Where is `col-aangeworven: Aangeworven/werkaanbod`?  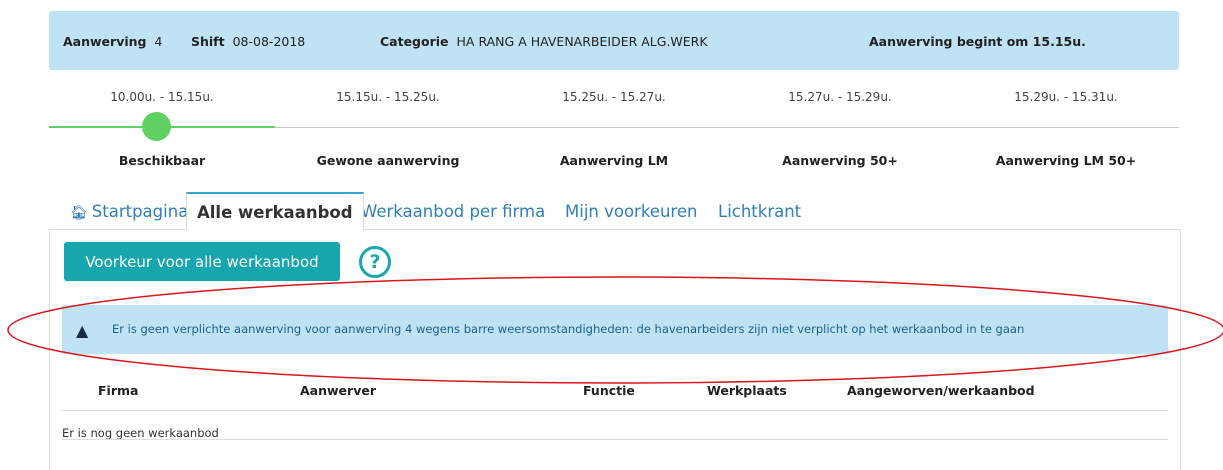
col-aangeworven: Aangeworven/werkaanbod is located at coordinates (941, 390).